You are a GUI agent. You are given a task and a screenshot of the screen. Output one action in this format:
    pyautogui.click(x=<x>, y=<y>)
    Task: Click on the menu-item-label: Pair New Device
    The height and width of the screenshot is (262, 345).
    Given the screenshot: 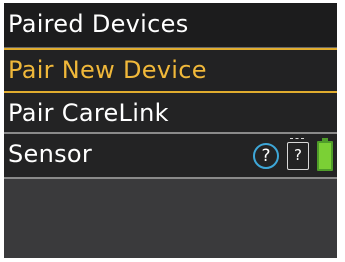 What is the action you would take?
    pyautogui.click(x=107, y=70)
    